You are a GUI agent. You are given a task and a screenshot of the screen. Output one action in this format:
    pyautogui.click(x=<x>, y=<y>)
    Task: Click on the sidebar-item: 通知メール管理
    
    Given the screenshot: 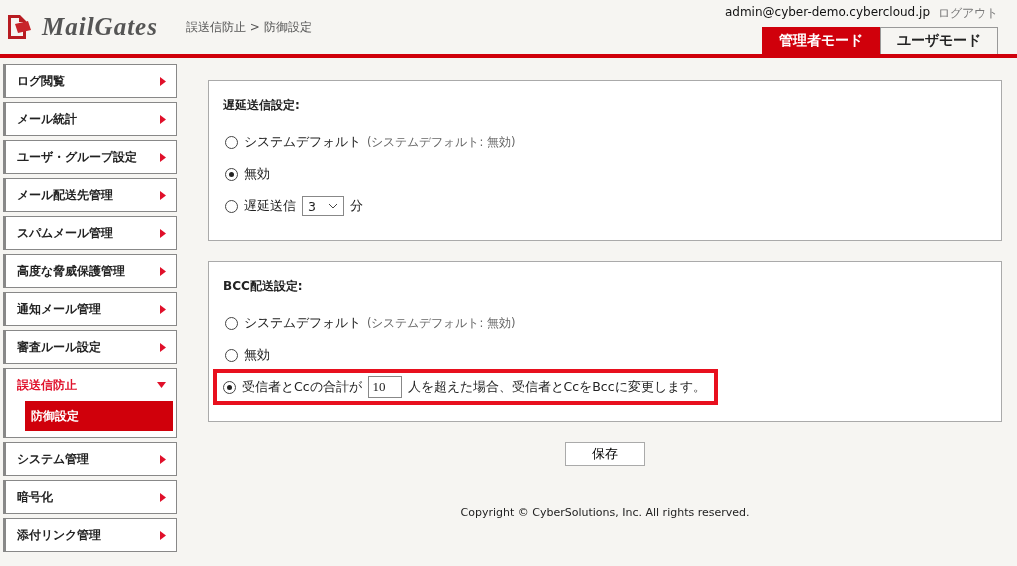 What is the action you would take?
    pyautogui.click(x=90, y=309)
    